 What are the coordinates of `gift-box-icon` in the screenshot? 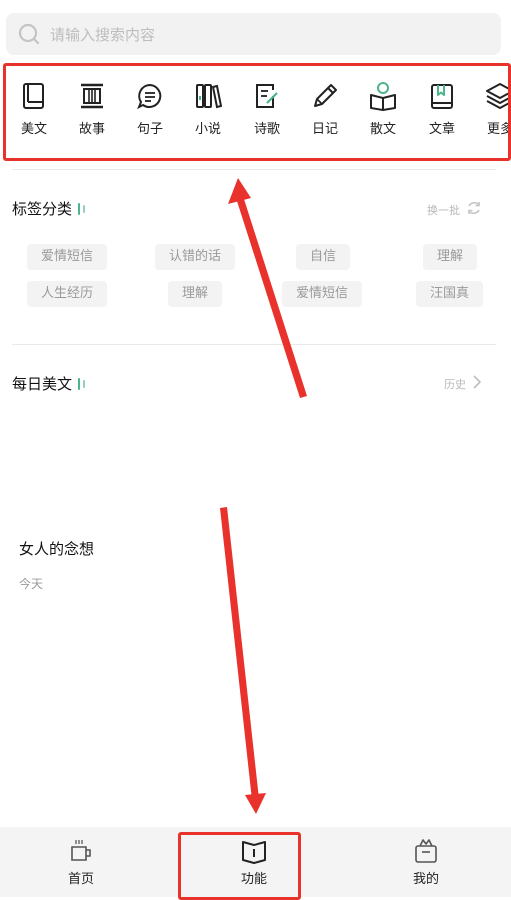 It's located at (426, 851).